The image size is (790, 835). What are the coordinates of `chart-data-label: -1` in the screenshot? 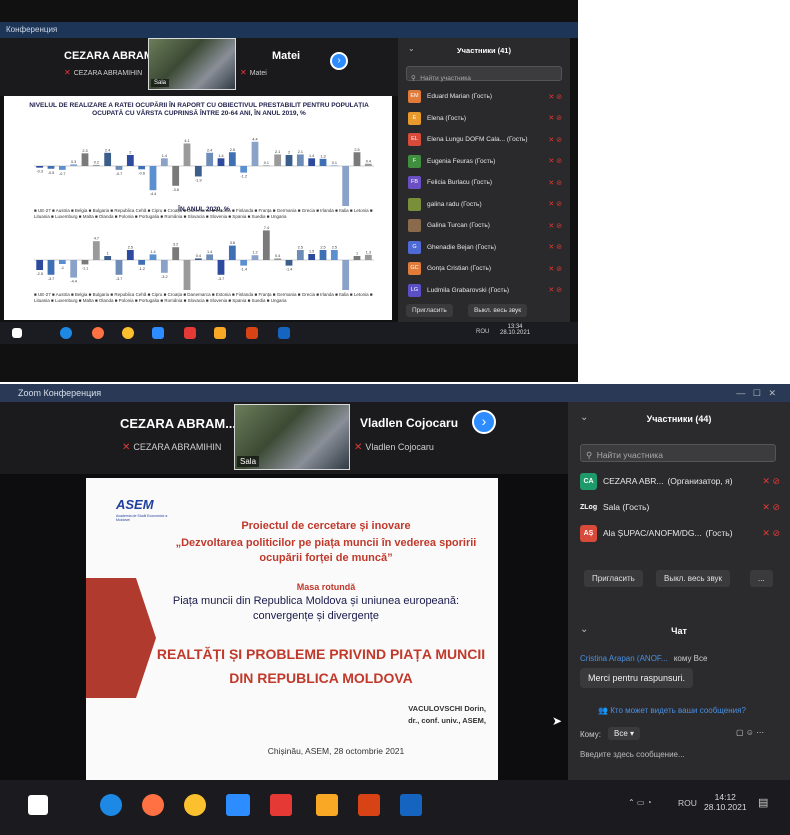 It's located at (62, 268).